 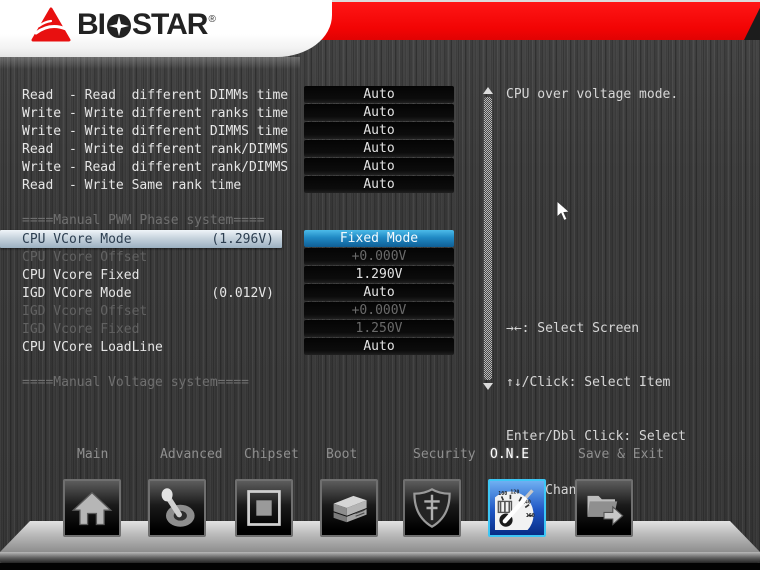 What do you see at coordinates (92, 455) in the screenshot?
I see `tab-main: Main` at bounding box center [92, 455].